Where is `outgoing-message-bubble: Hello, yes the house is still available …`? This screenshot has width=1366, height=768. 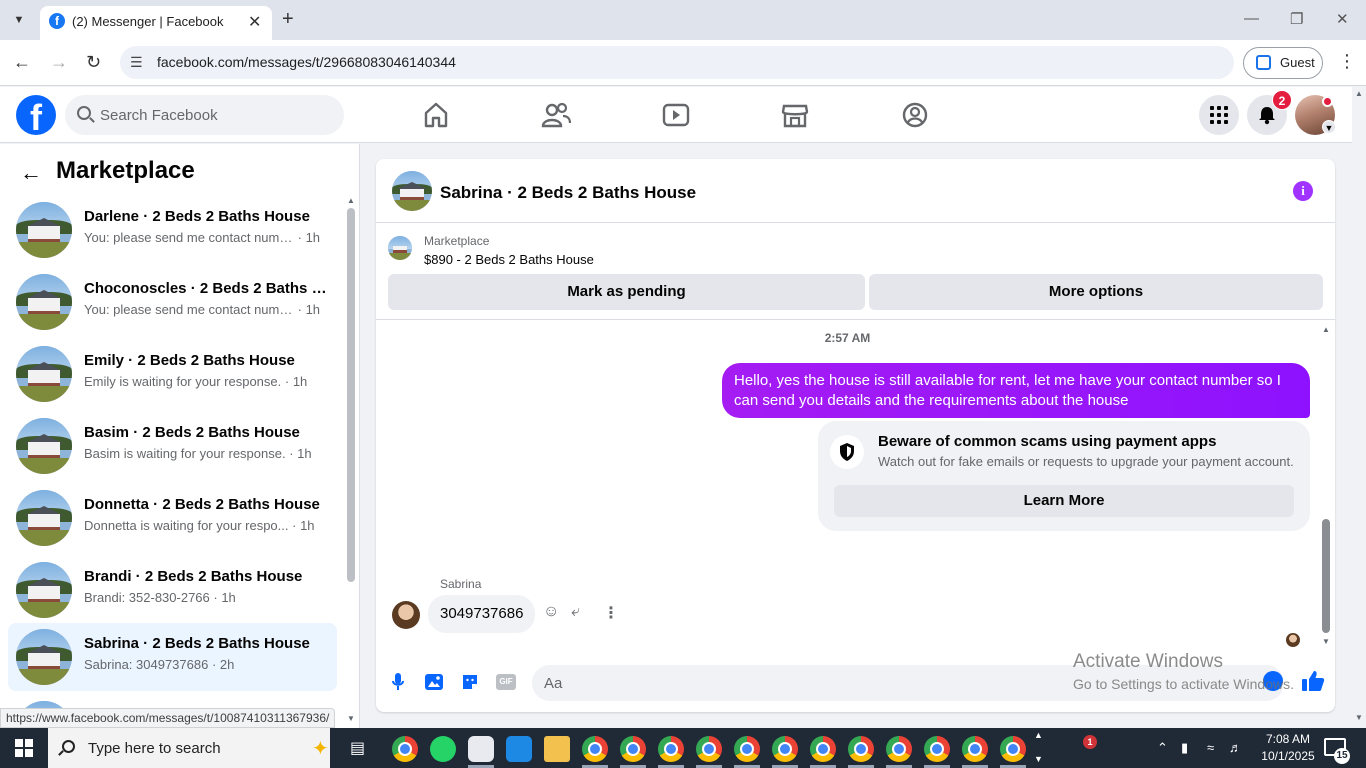
outgoing-message-bubble: Hello, yes the house is still available … is located at coordinates (1016, 390).